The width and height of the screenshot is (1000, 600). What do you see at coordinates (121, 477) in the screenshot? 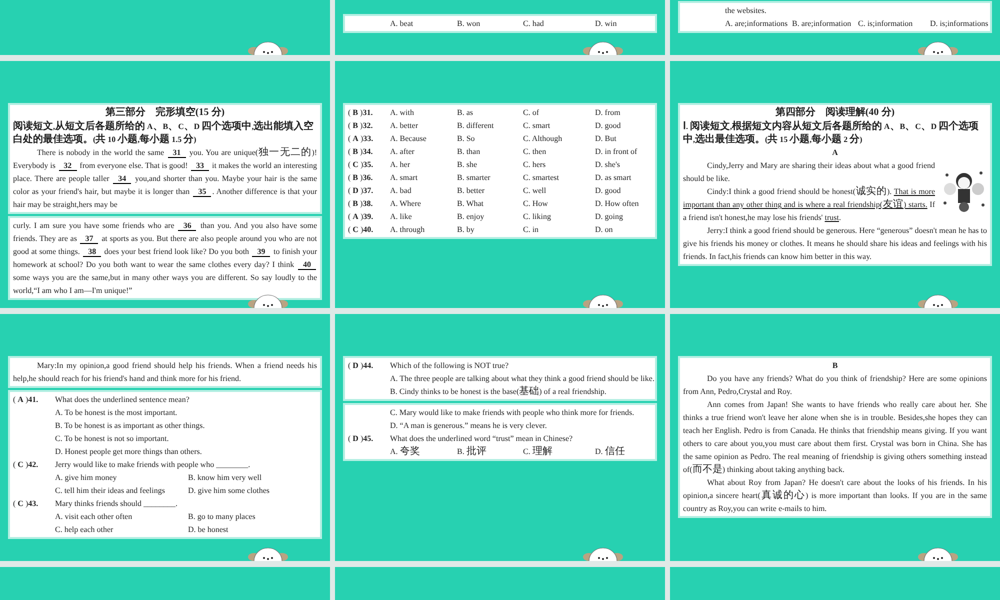
I see `answer-option: A. give him money` at bounding box center [121, 477].